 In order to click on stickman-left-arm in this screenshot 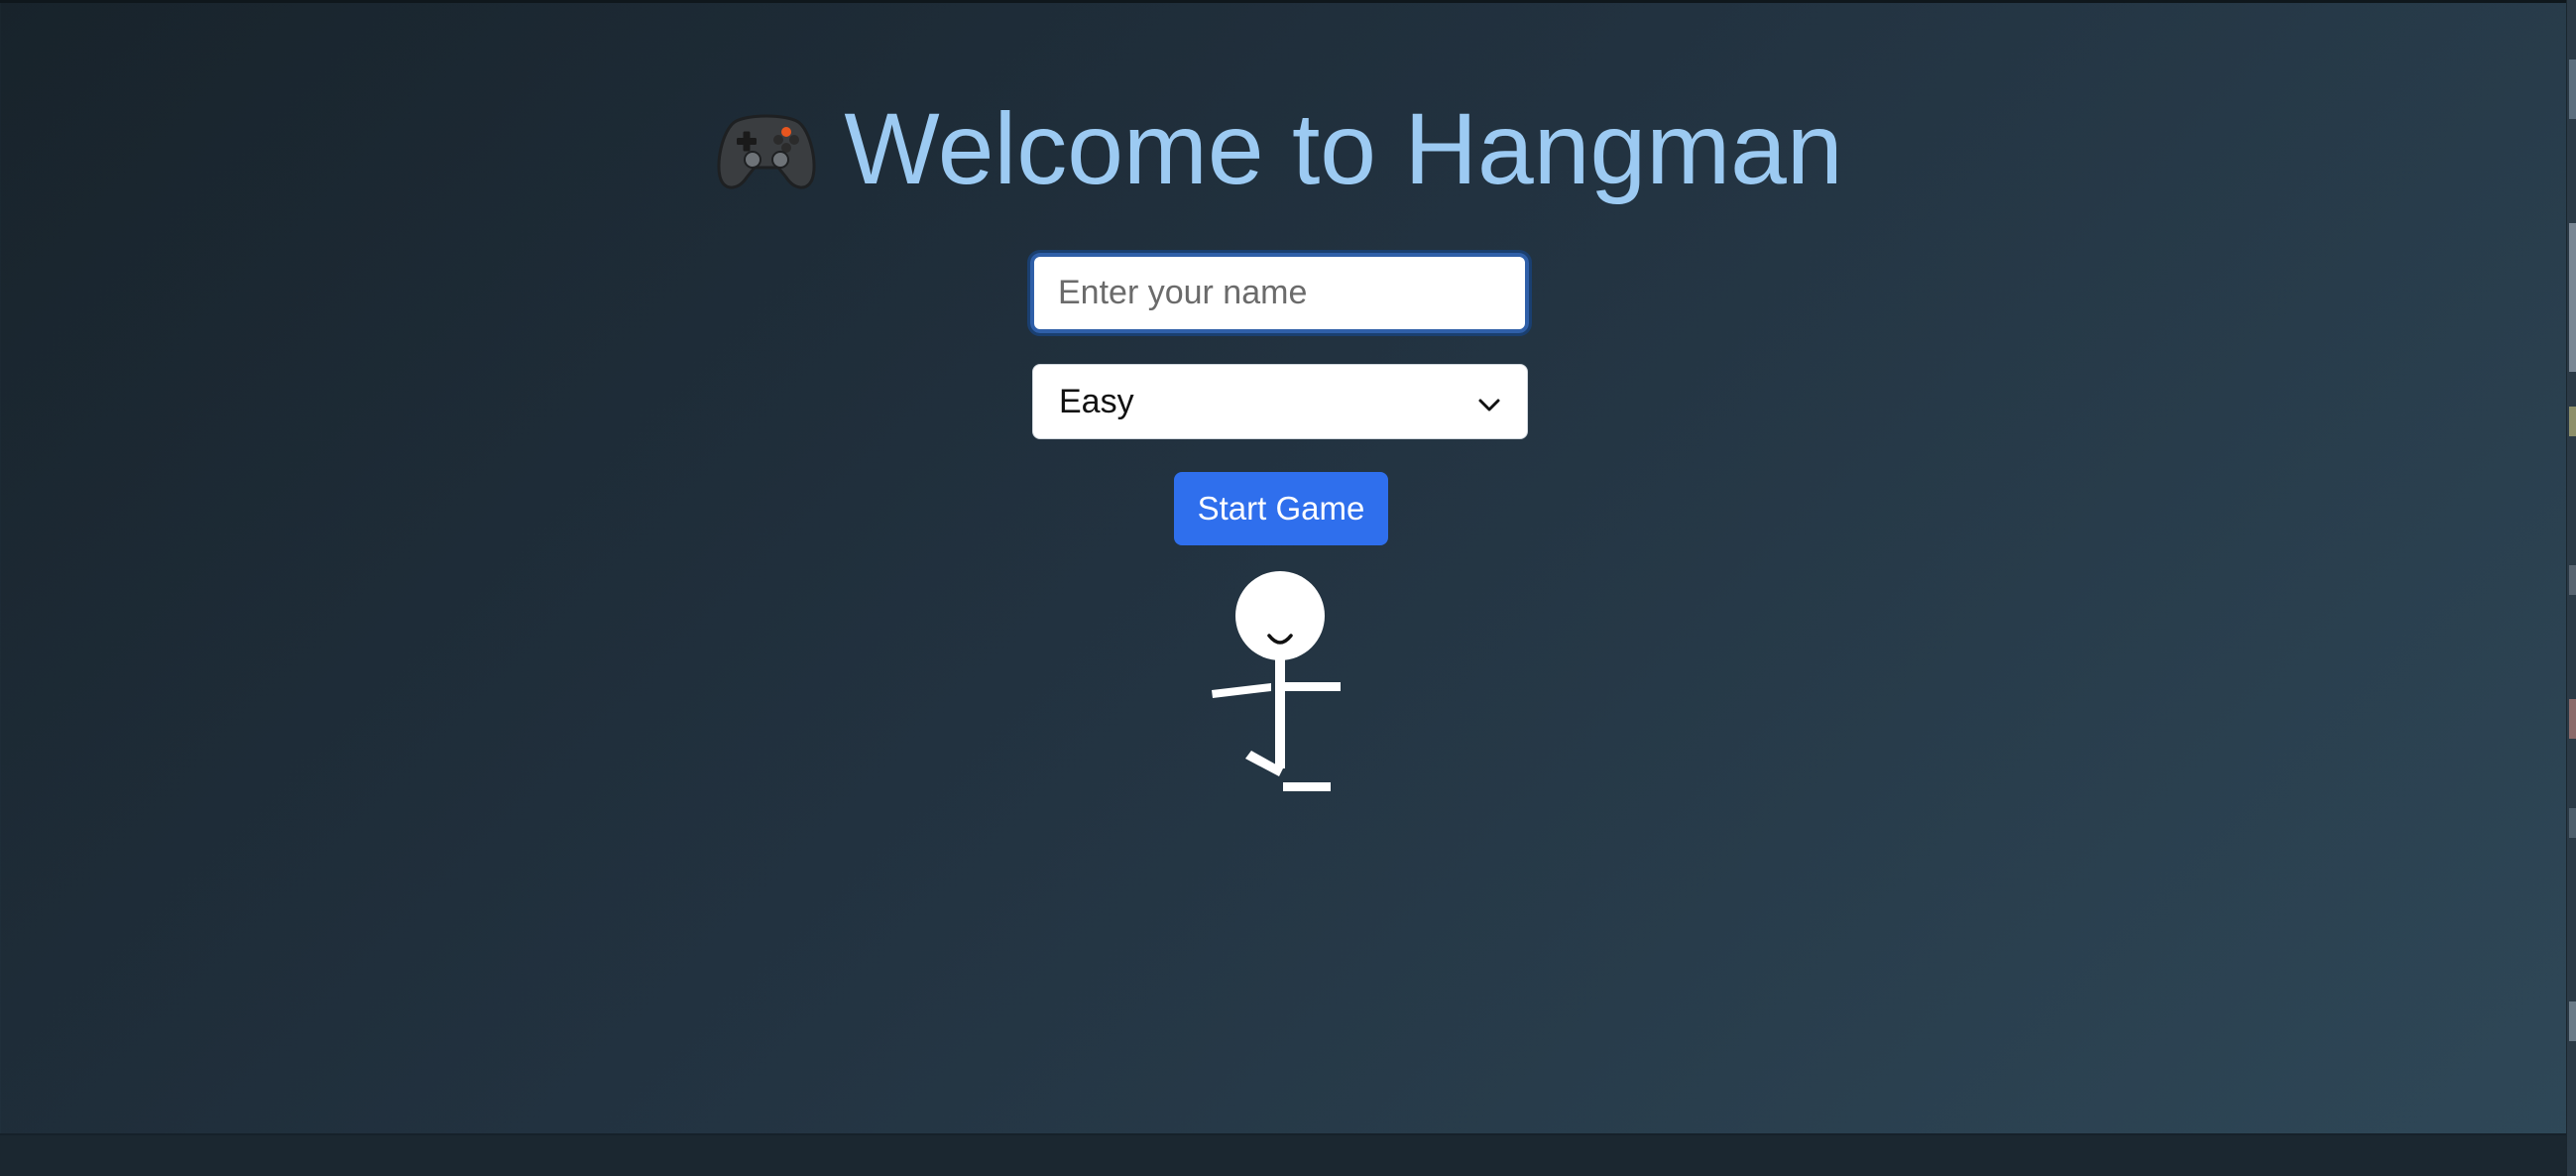, I will do `click(1241, 690)`.